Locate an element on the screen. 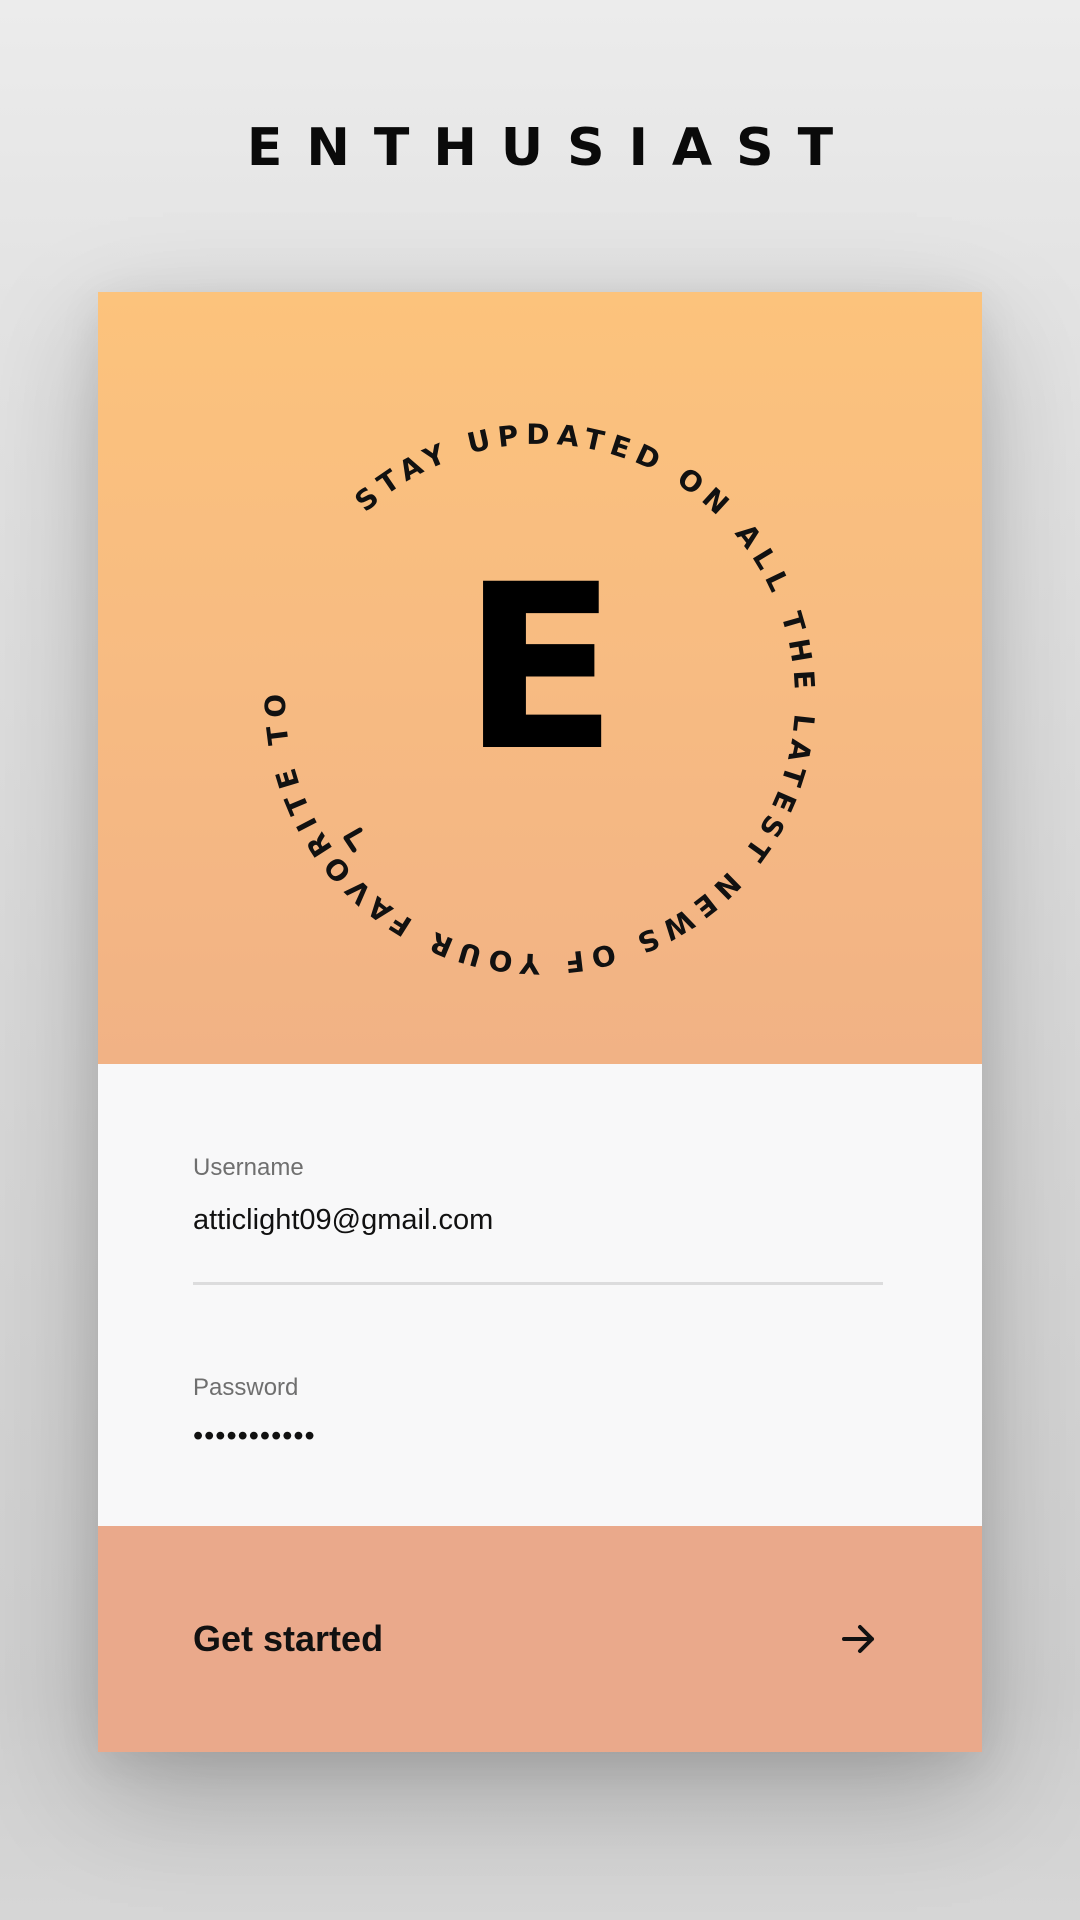  get-started-label: Get started is located at coordinates (288, 1638).